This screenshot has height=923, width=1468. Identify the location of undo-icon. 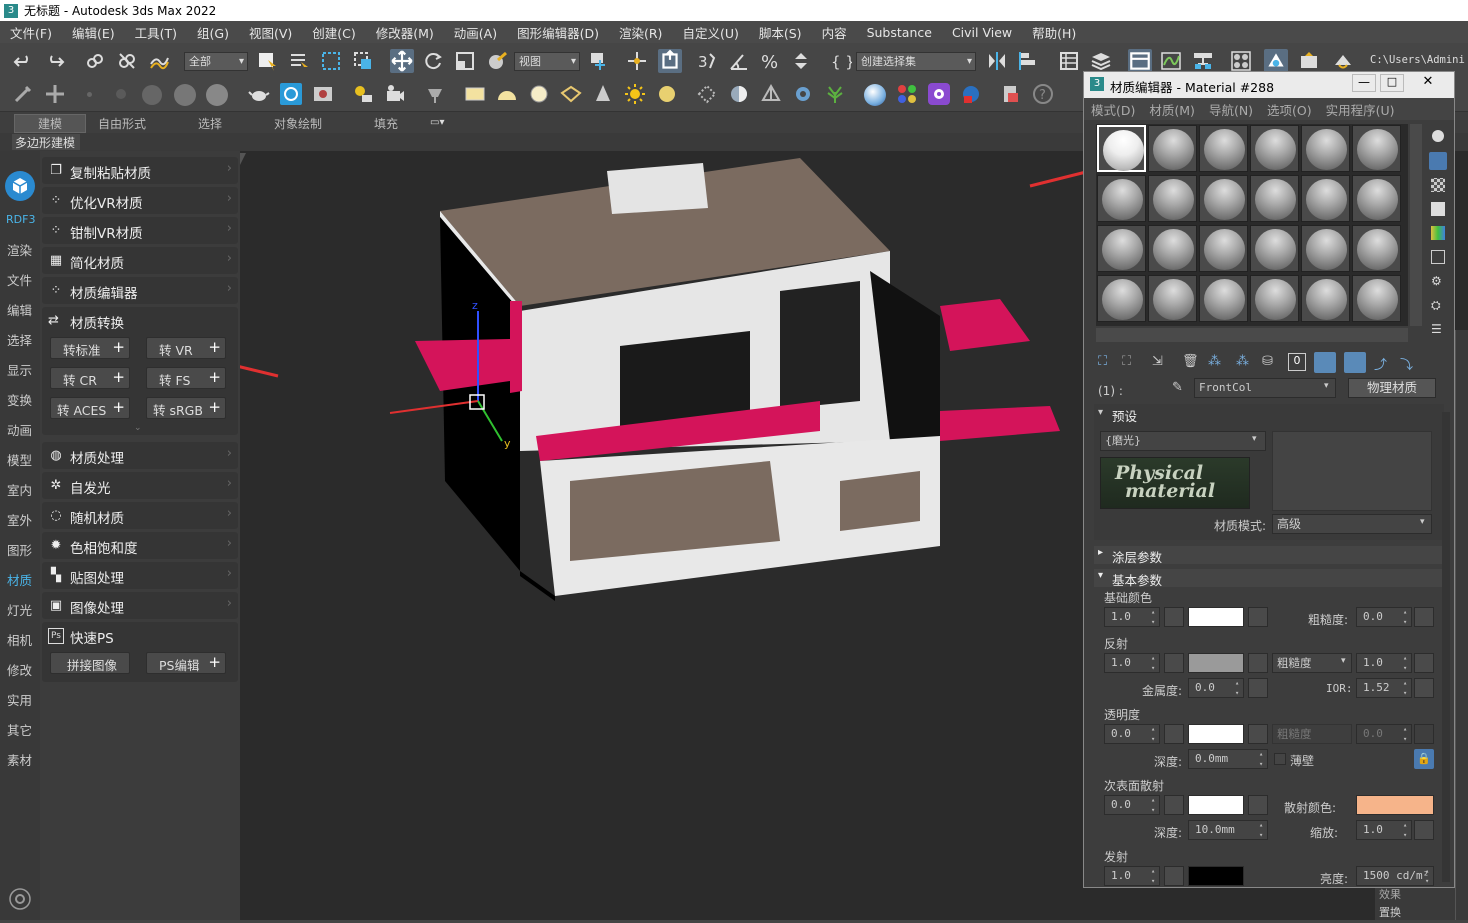
(23, 61).